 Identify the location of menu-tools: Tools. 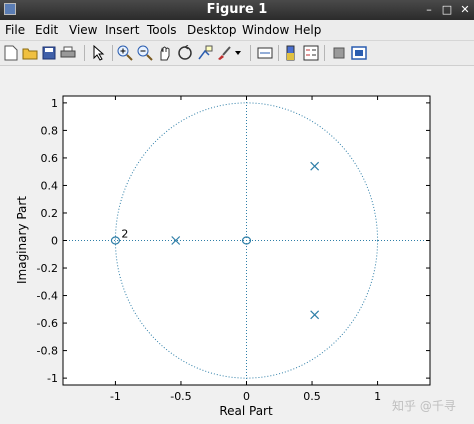
(162, 30).